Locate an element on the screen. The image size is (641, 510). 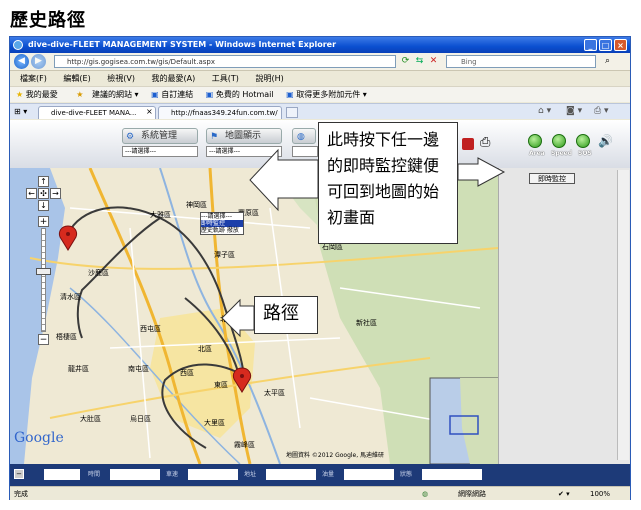
arrow-path is located at coordinates (238, 318).